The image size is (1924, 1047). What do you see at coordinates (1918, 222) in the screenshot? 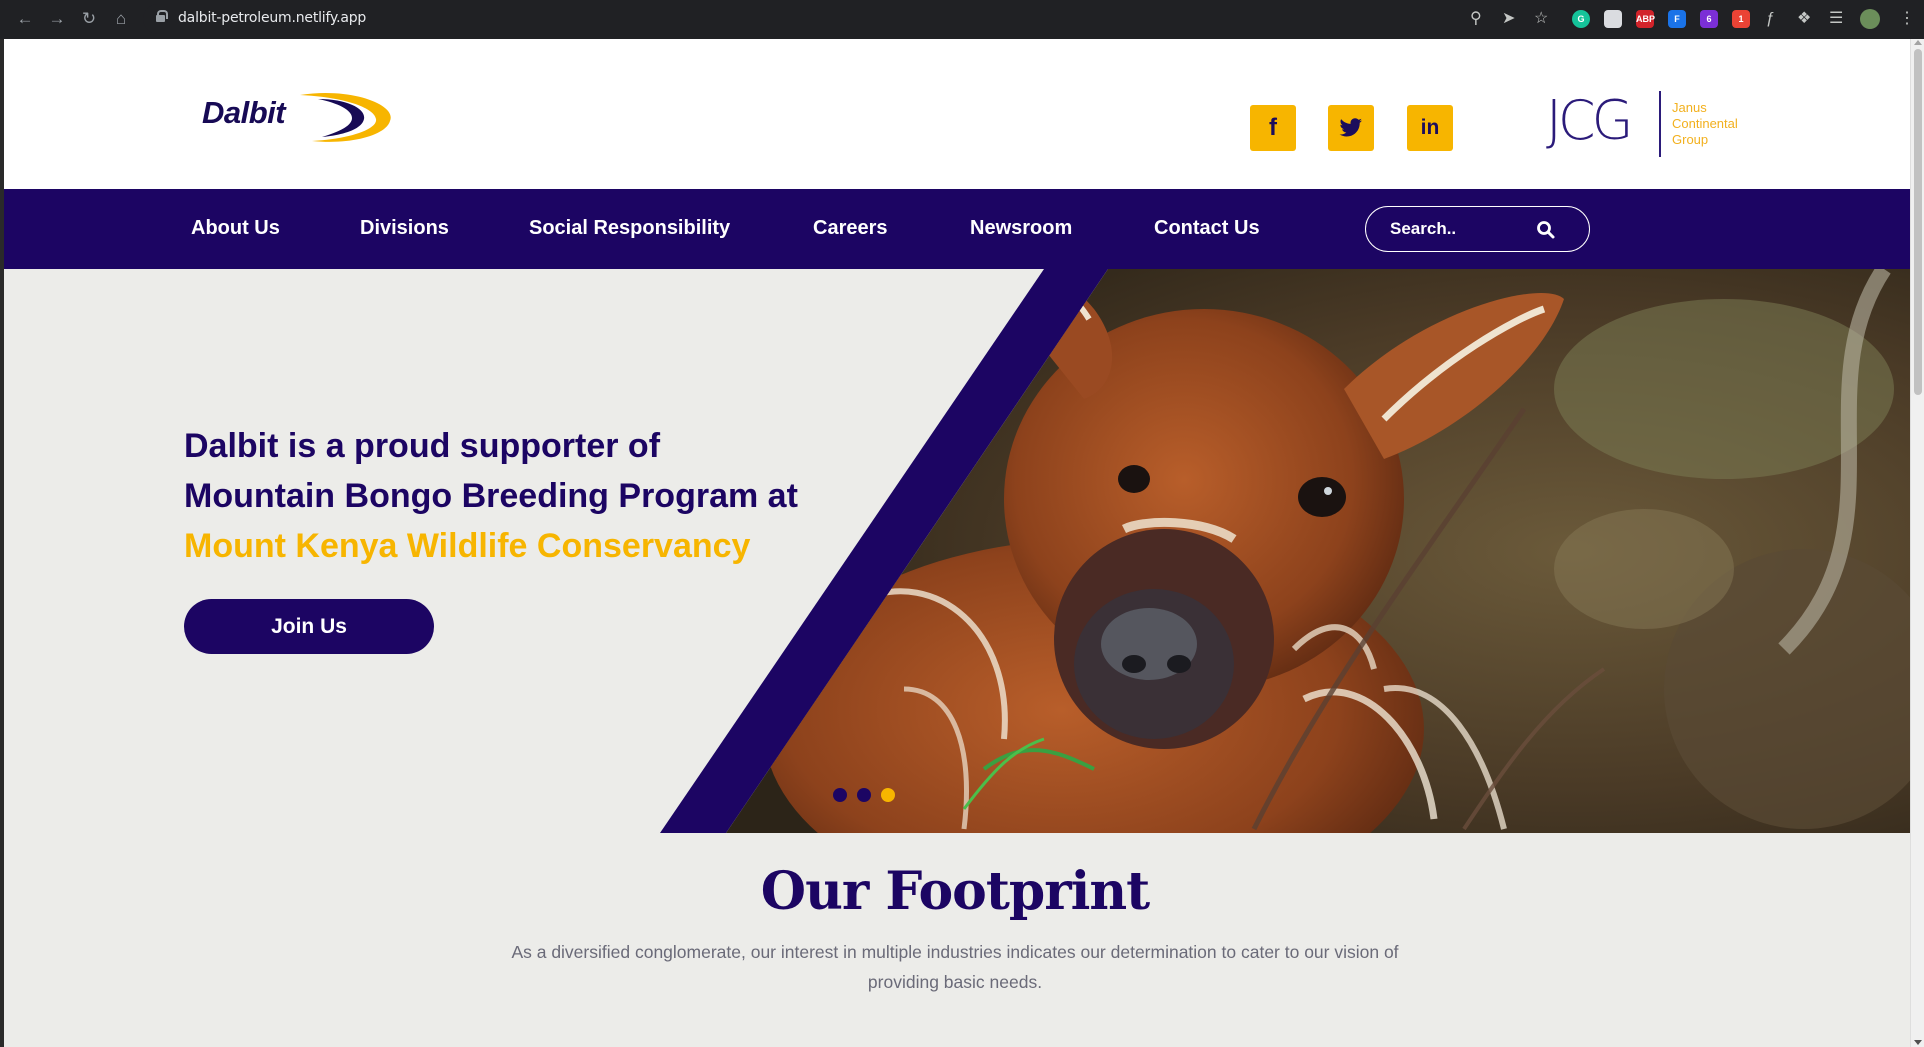
I see `scrollbar-thumb` at bounding box center [1918, 222].